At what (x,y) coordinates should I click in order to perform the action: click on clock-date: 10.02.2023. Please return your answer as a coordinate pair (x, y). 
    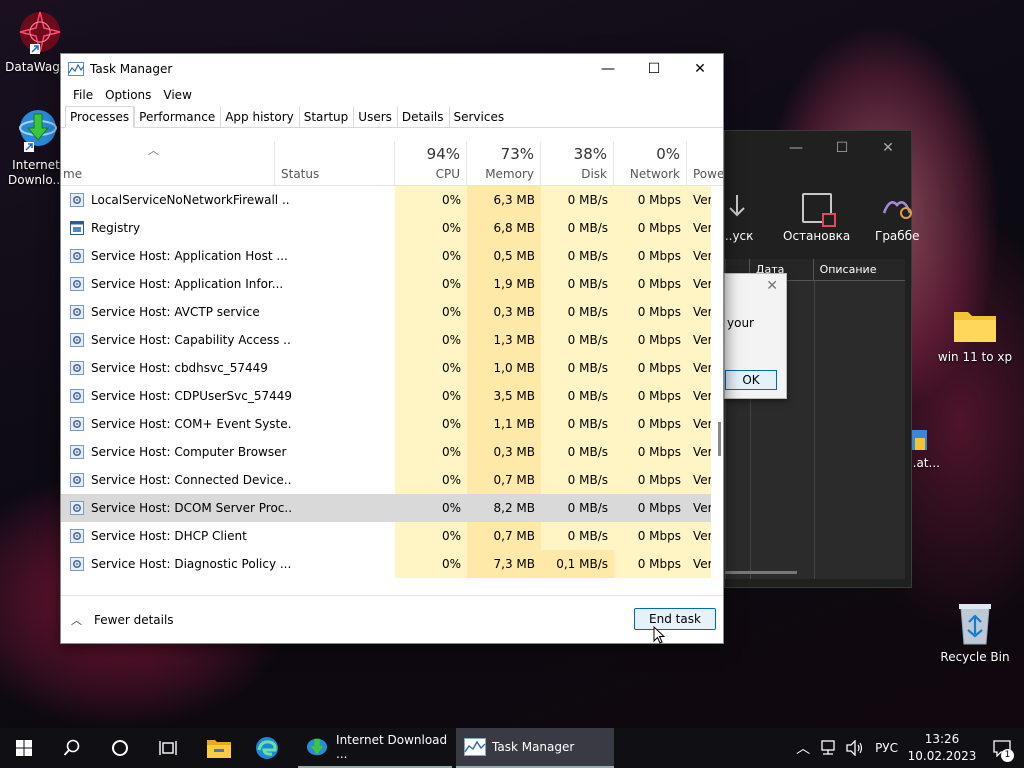
    Looking at the image, I should click on (942, 756).